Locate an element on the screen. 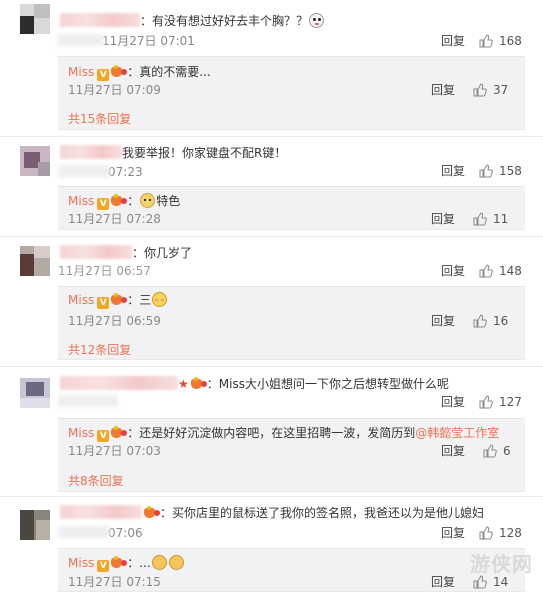  like-button: 16 is located at coordinates (493, 321).